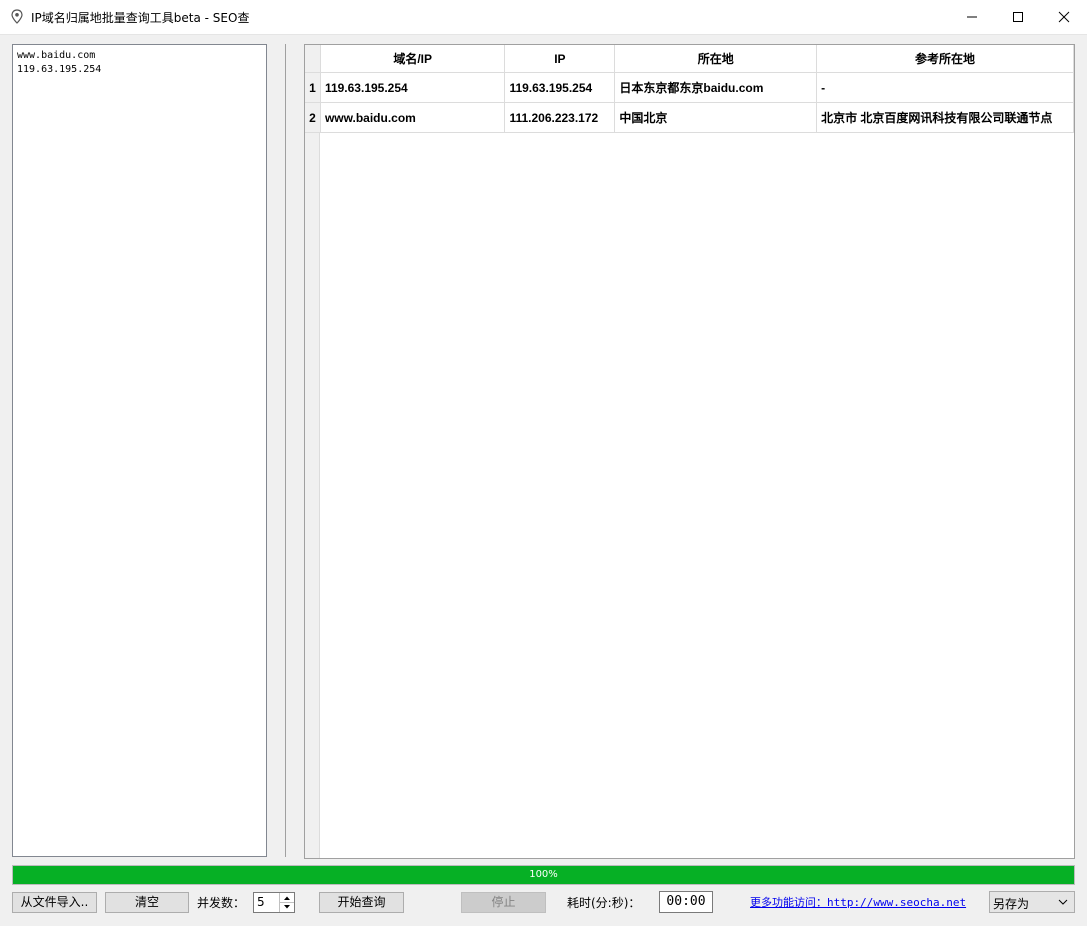  I want to click on close-icon, so click(1064, 17).